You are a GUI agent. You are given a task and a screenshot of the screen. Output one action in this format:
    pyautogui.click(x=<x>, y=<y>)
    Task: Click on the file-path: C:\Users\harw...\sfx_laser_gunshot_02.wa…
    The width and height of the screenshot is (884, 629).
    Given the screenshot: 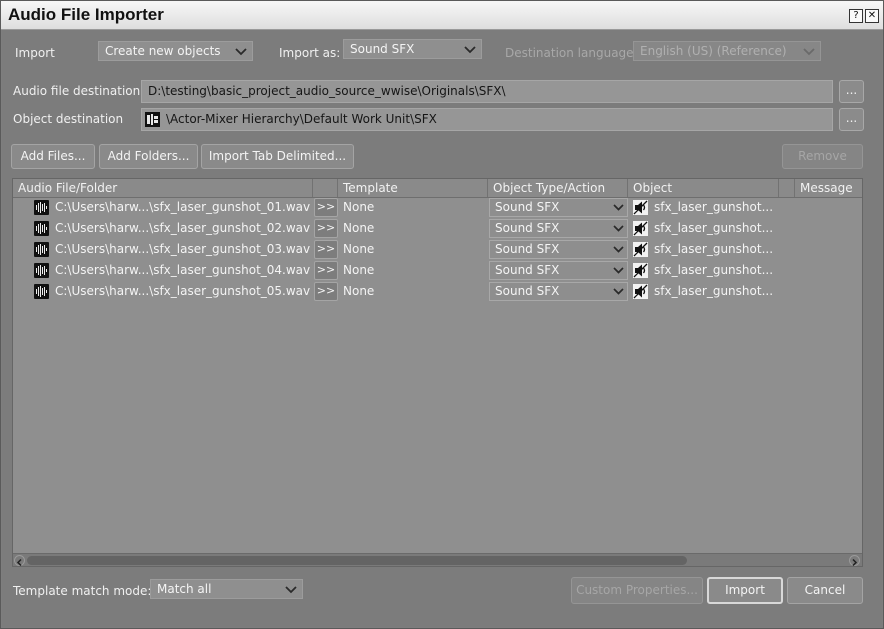 What is the action you would take?
    pyautogui.click(x=183, y=228)
    